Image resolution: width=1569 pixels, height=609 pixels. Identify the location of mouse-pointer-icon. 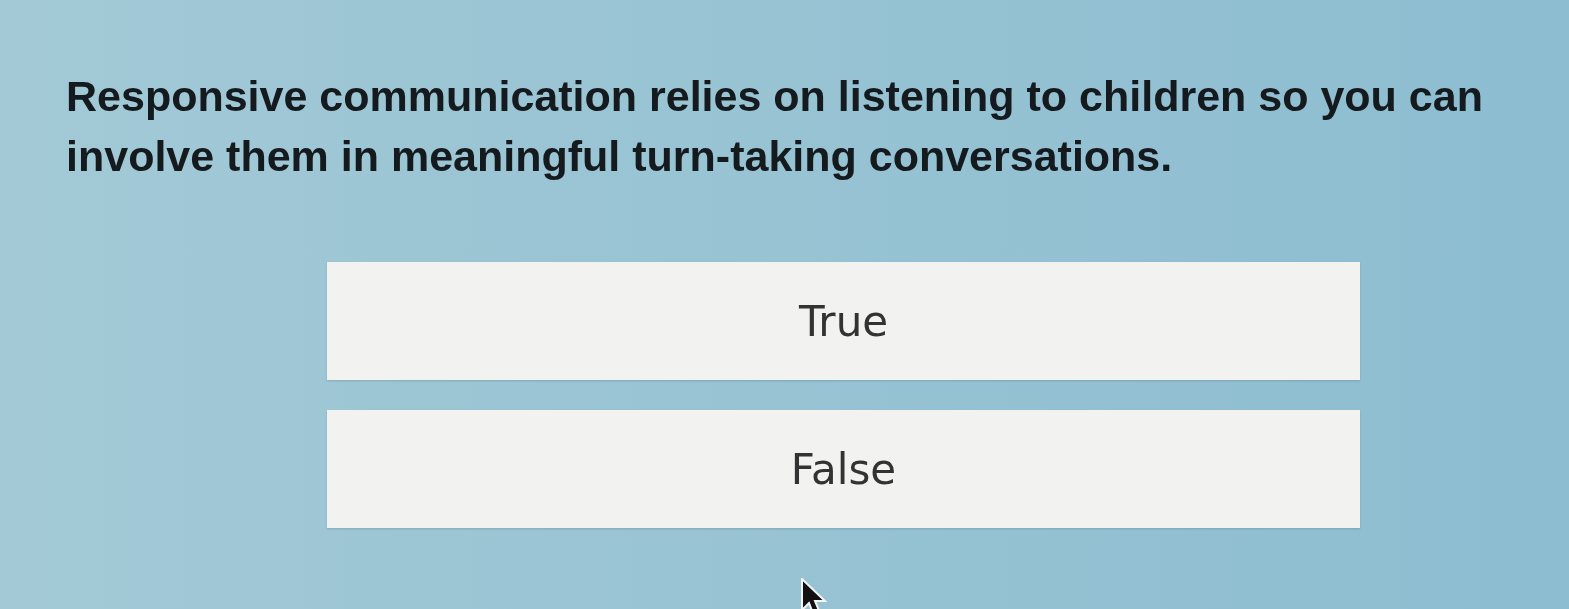
(815, 593).